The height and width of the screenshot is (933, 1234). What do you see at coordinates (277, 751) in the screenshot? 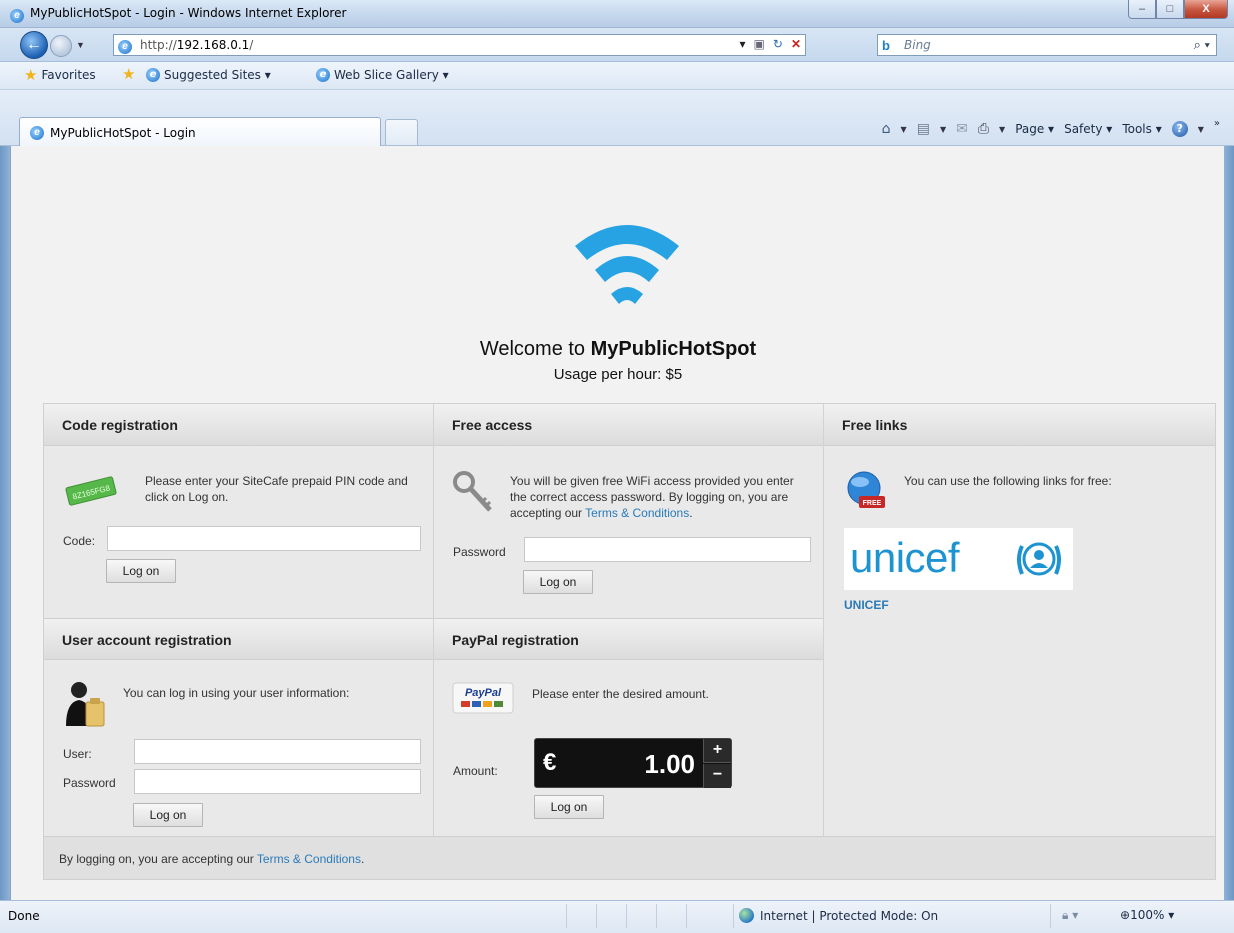
I see `user-input` at bounding box center [277, 751].